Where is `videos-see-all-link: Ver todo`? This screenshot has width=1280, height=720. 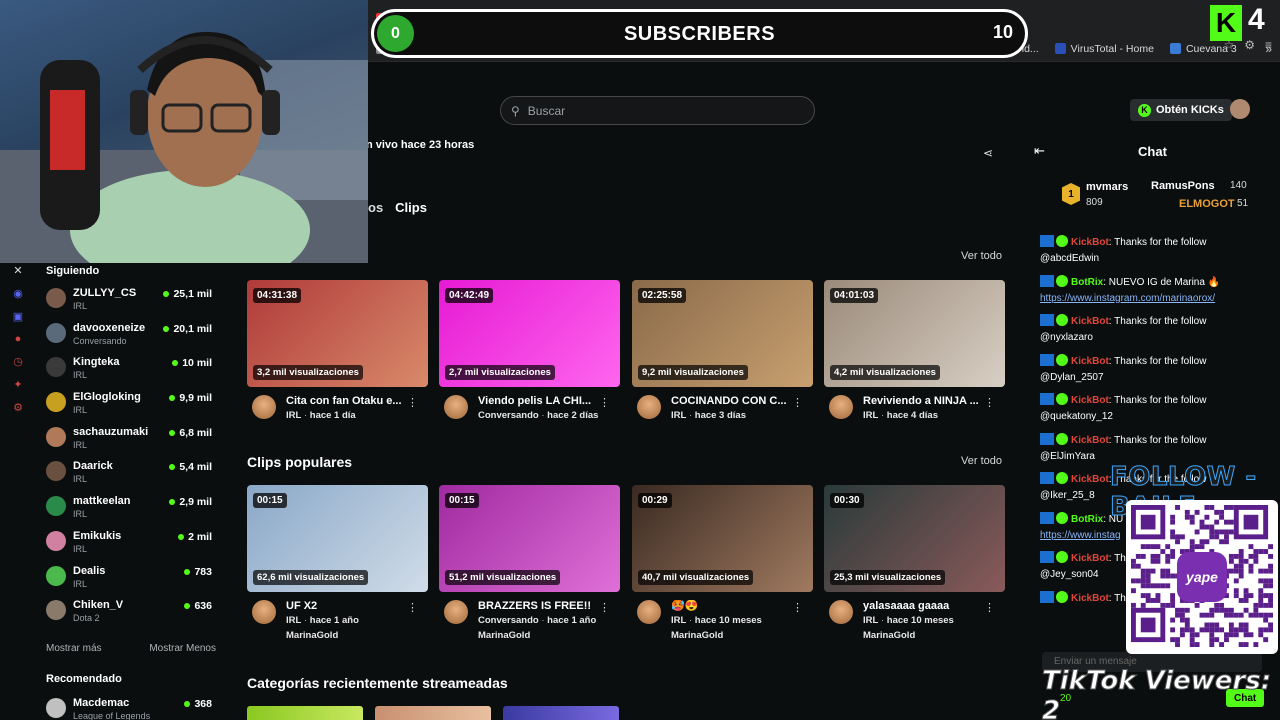 videos-see-all-link: Ver todo is located at coordinates (981, 256).